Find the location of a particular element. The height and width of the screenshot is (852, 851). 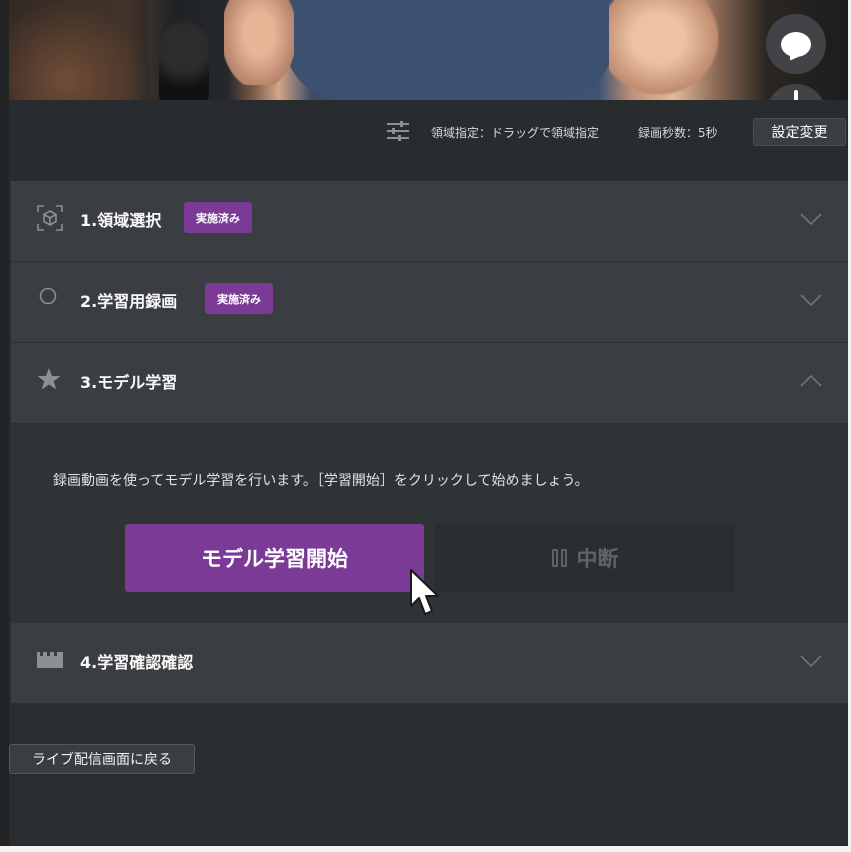

video-preview is located at coordinates (430, 50).